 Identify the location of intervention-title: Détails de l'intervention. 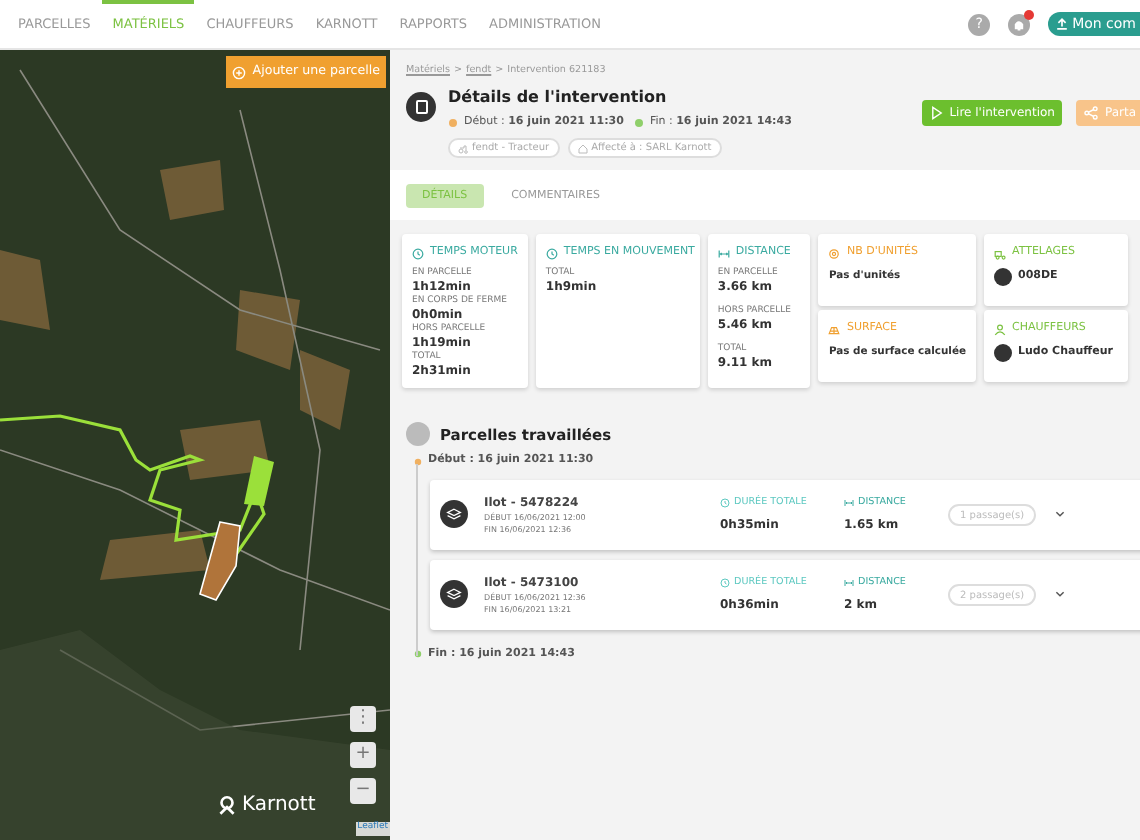
(558, 98).